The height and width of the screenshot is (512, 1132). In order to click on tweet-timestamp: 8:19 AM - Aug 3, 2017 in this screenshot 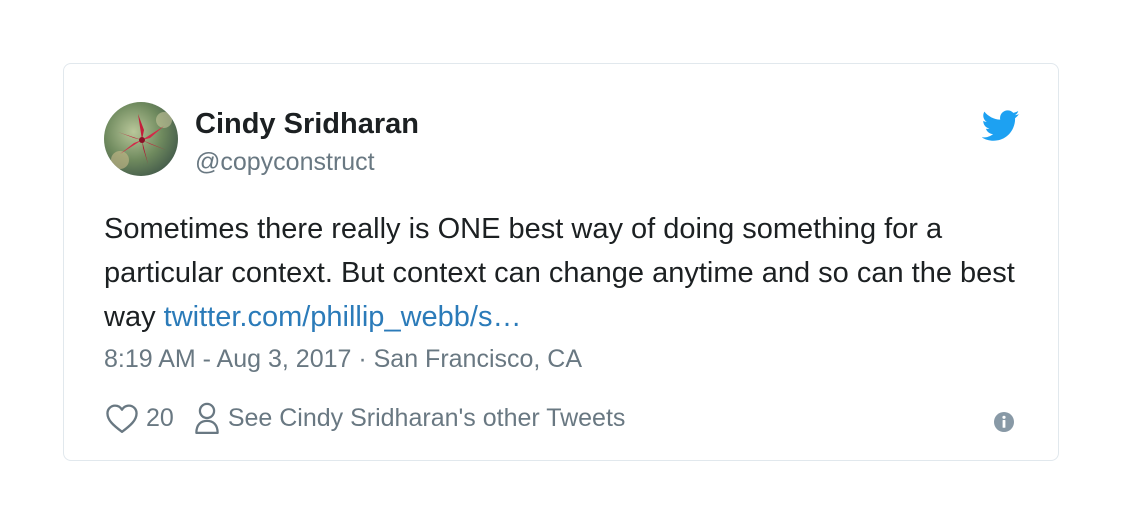, I will do `click(227, 359)`.